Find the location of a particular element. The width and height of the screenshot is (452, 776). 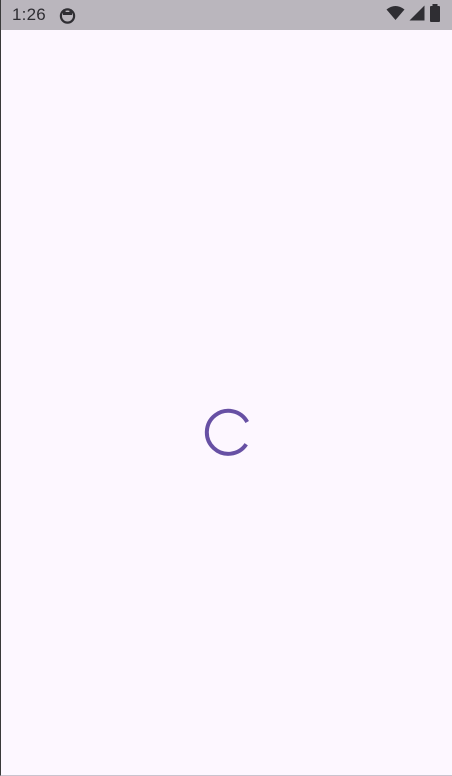

wifi-icon is located at coordinates (395, 15).